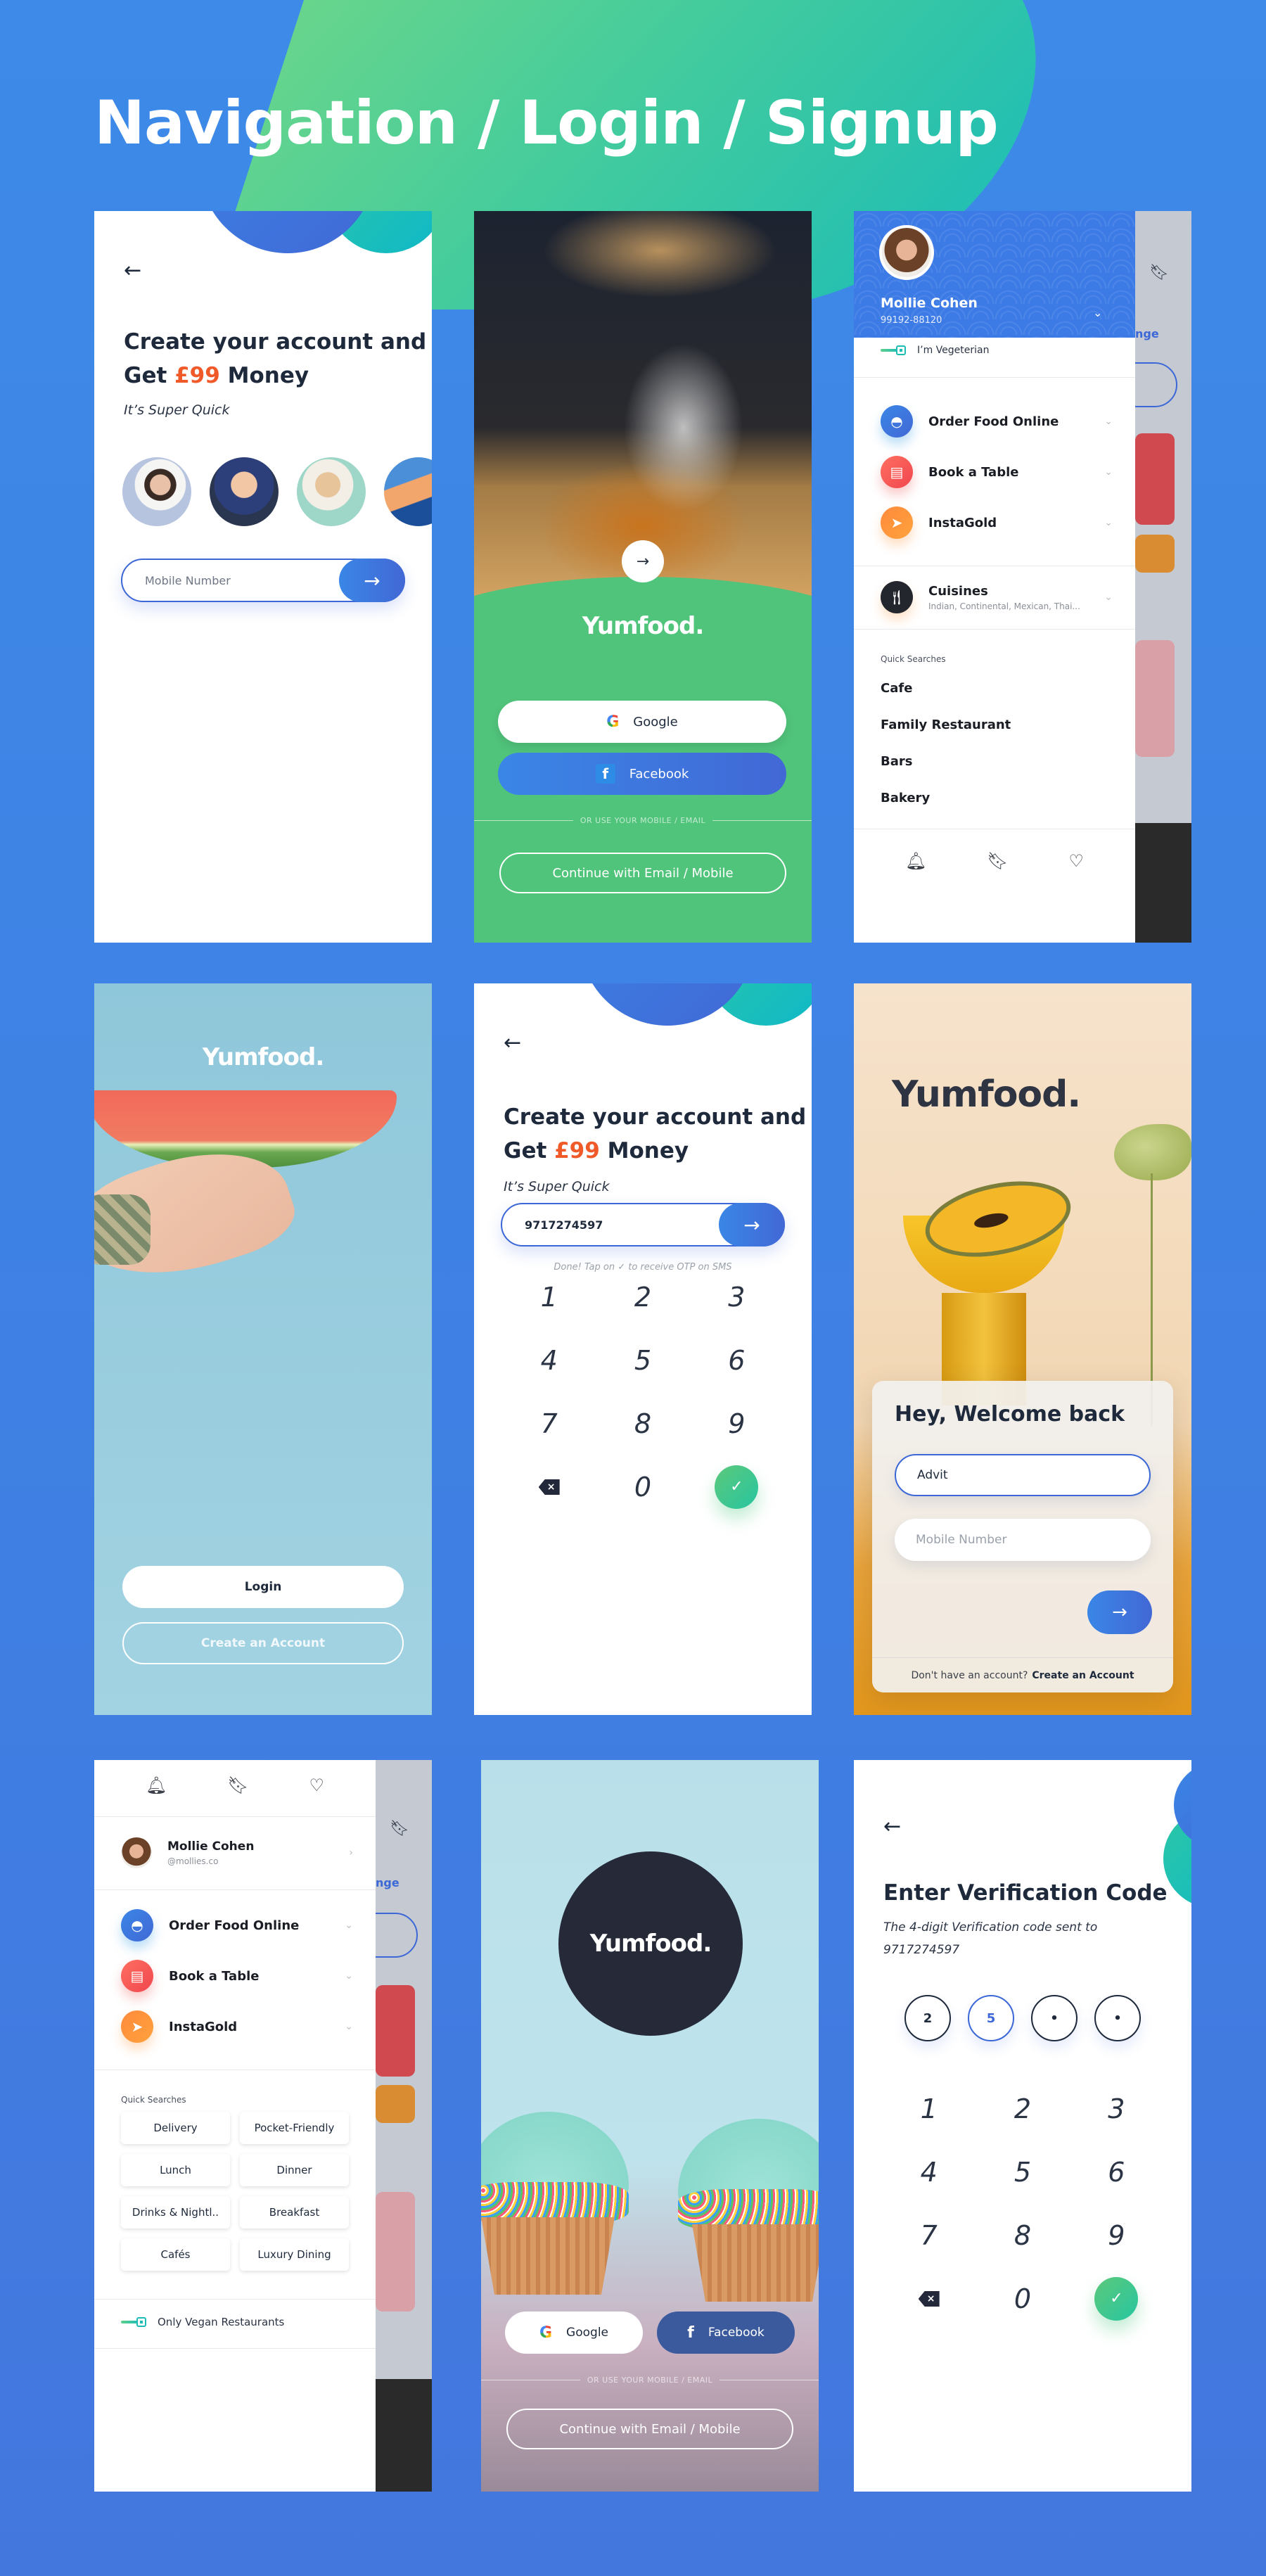 The width and height of the screenshot is (1266, 2576). Describe the element at coordinates (294, 2254) in the screenshot. I see `quick-search-chip: Luxury Dining` at that location.